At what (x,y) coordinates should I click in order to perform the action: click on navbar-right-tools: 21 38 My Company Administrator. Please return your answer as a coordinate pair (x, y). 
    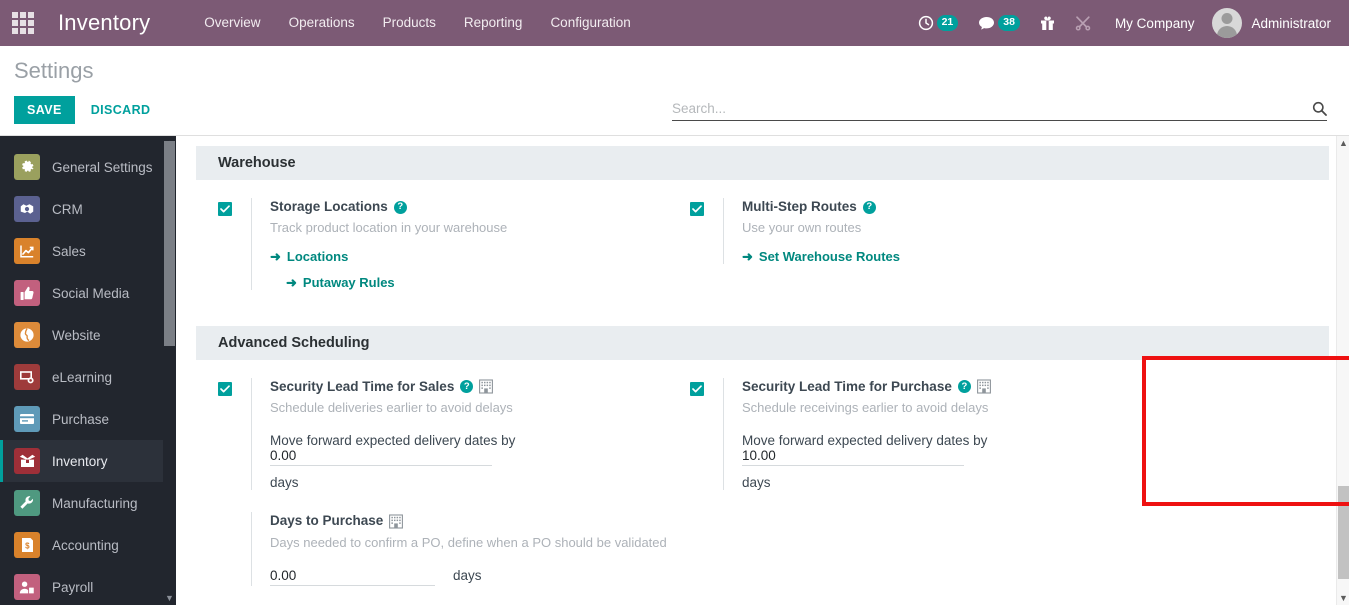
    Looking at the image, I should click on (1128, 23).